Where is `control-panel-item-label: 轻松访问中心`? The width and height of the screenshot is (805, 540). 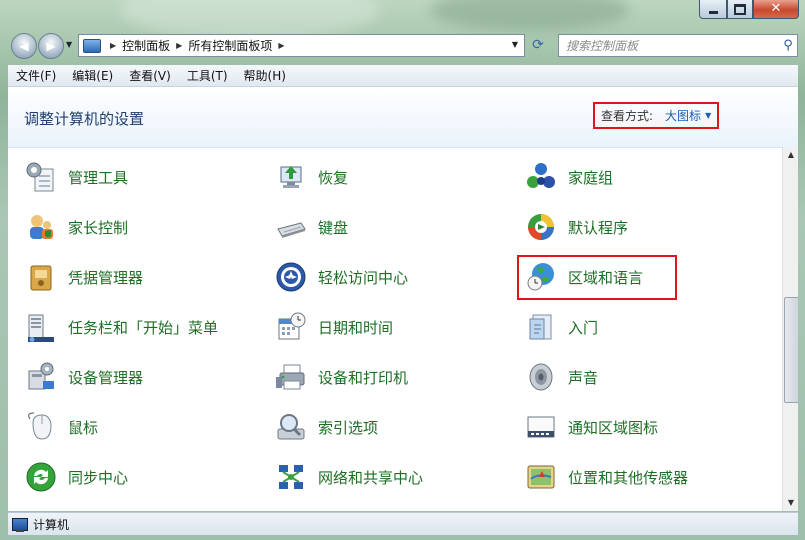 control-panel-item-label: 轻松访问中心 is located at coordinates (363, 277).